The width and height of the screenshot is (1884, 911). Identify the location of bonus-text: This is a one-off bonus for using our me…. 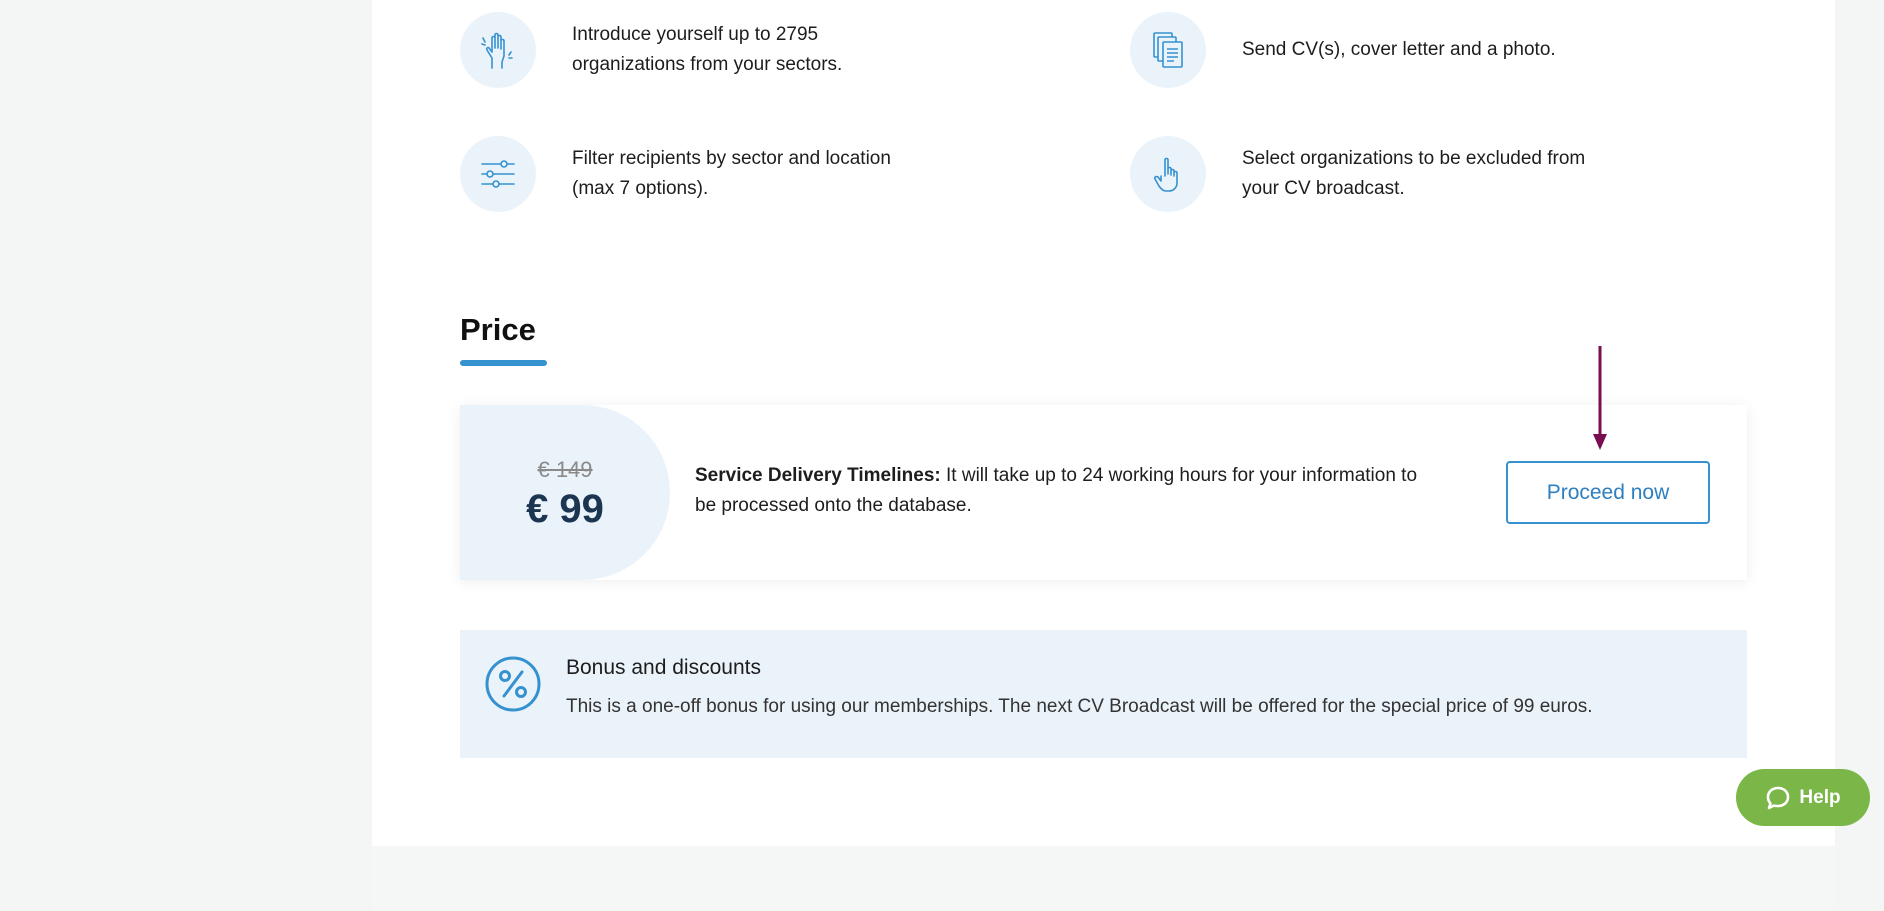
(1079, 706).